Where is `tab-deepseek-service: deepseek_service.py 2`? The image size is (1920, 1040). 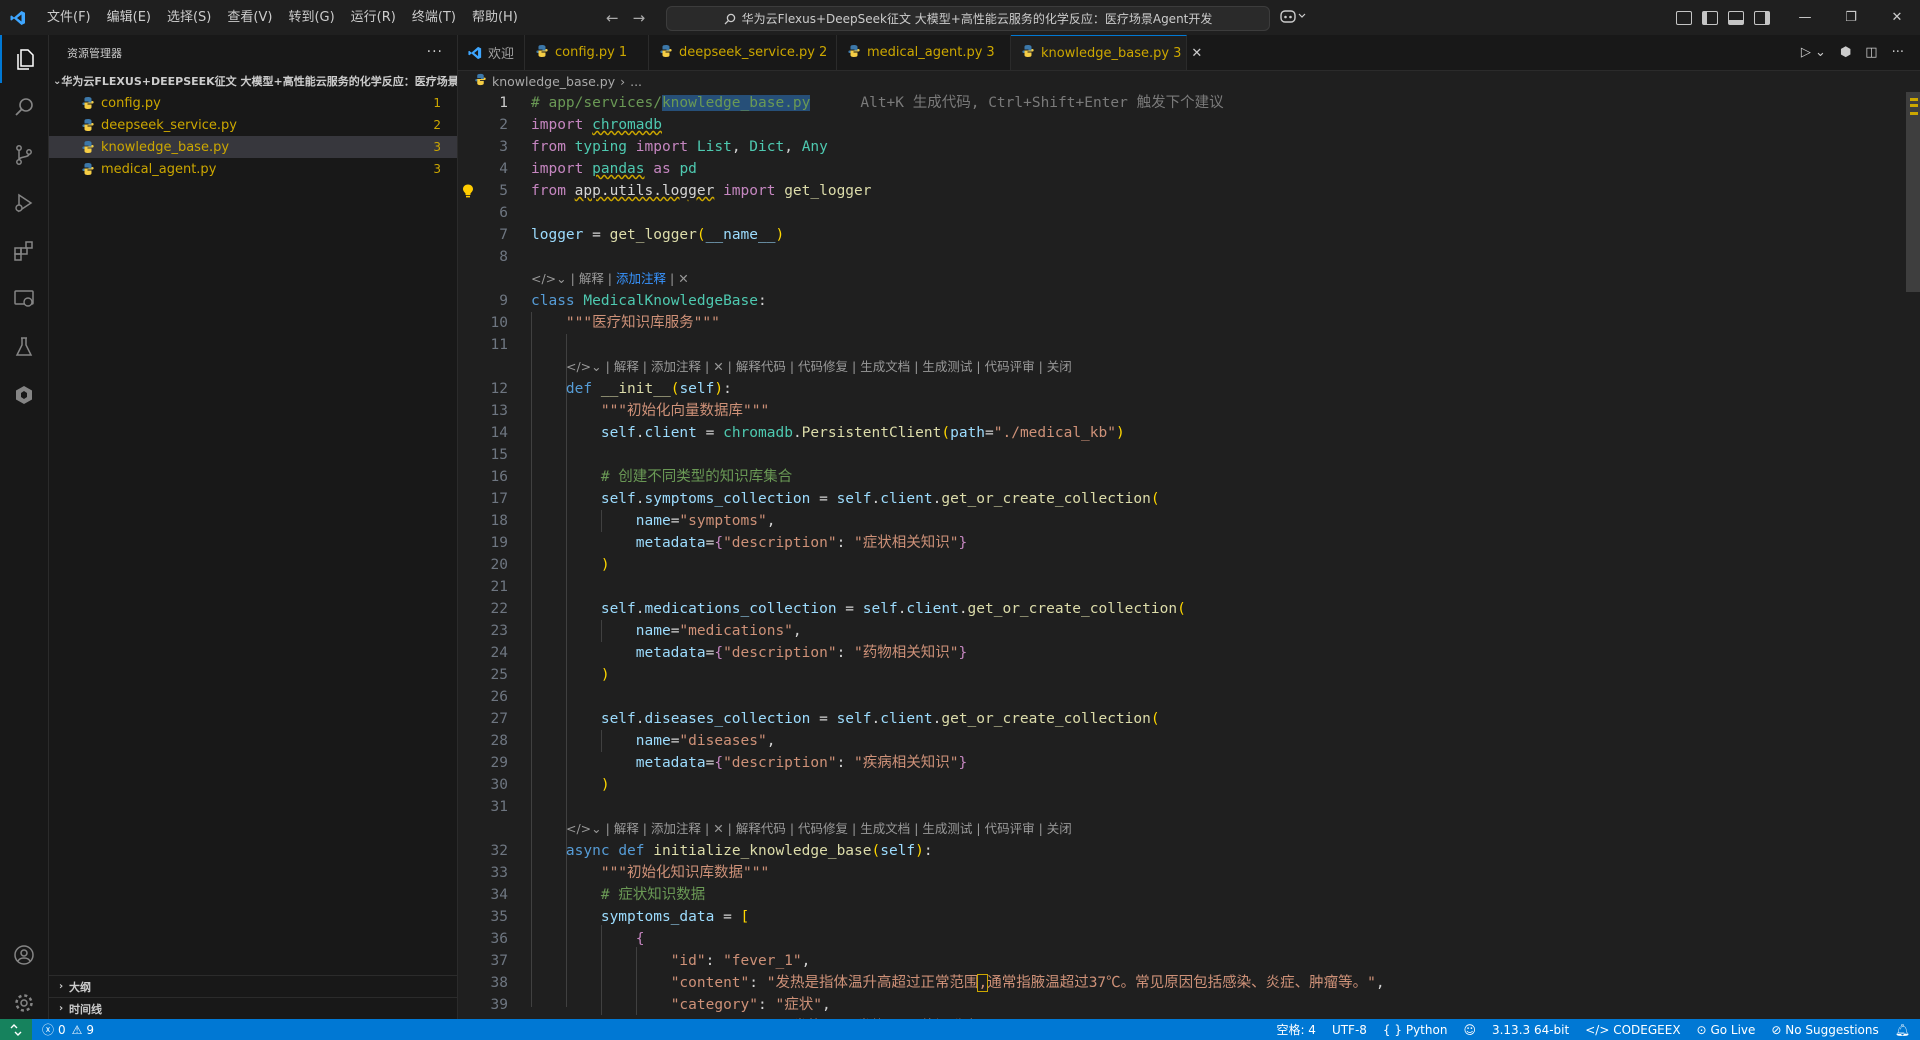 tab-deepseek-service: deepseek_service.py 2 is located at coordinates (743, 52).